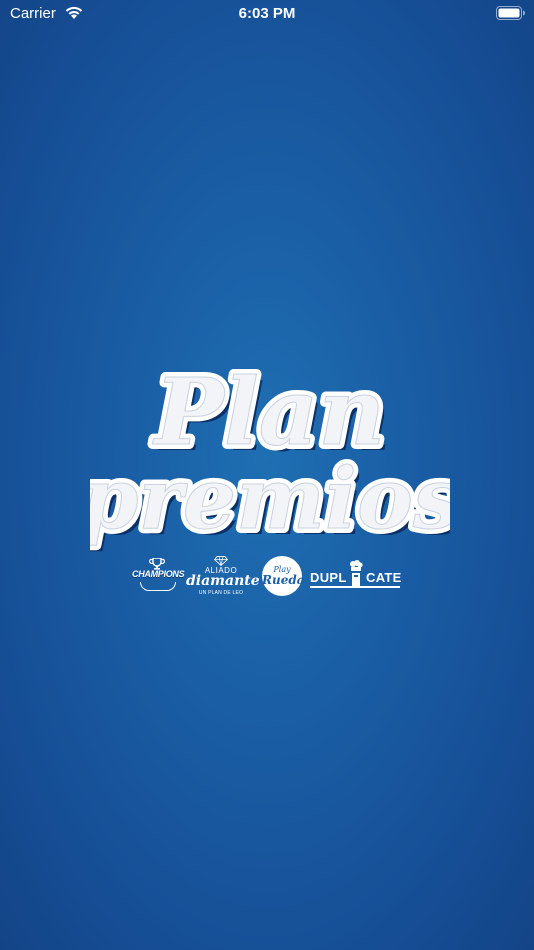 The height and width of the screenshot is (950, 534). I want to click on champions-logo: CHAMPIONS, so click(158, 577).